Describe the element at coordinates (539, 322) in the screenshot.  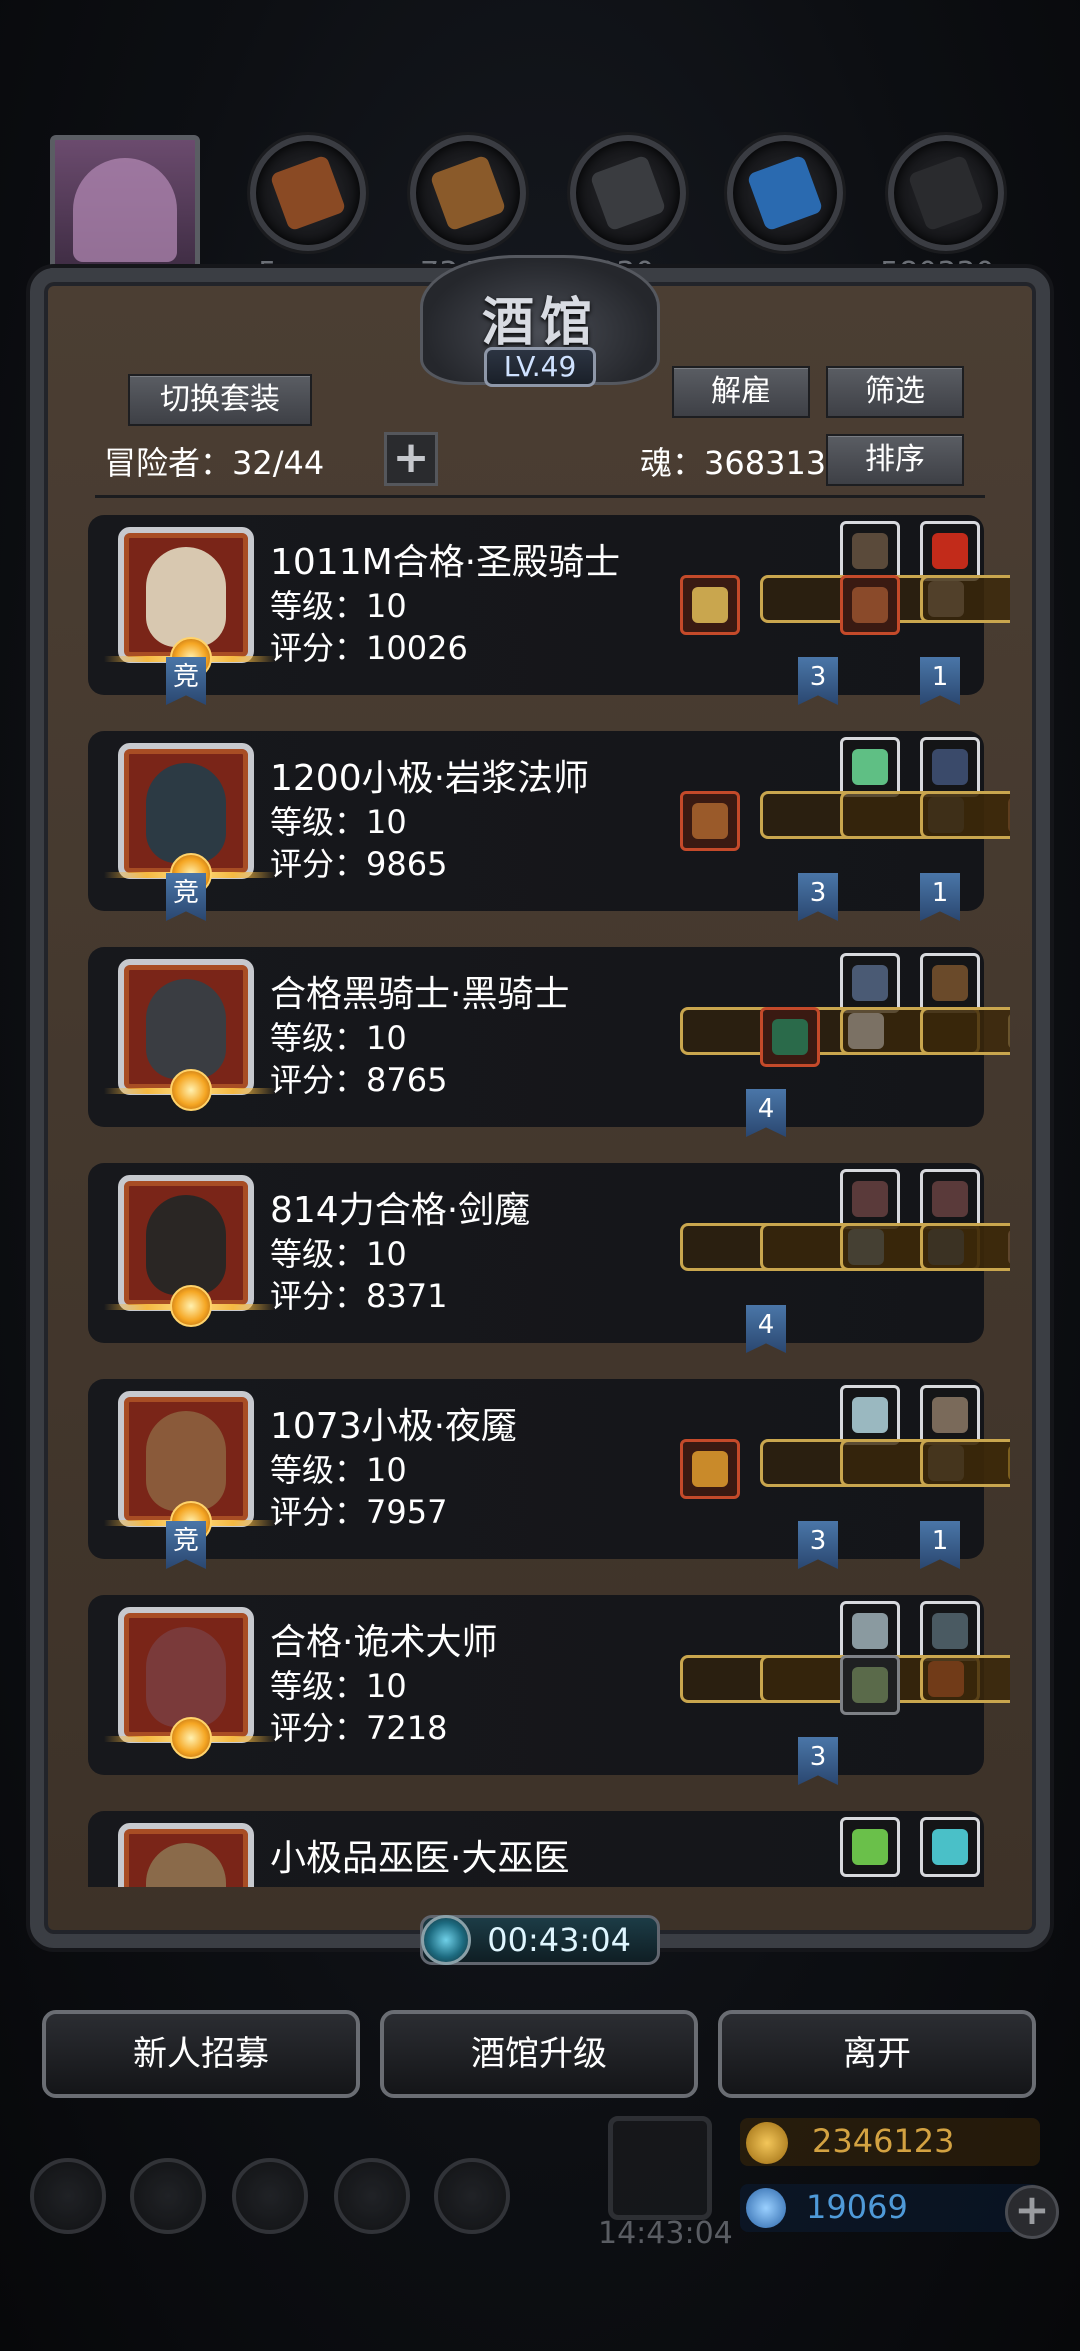
I see `panel-title: 酒馆` at that location.